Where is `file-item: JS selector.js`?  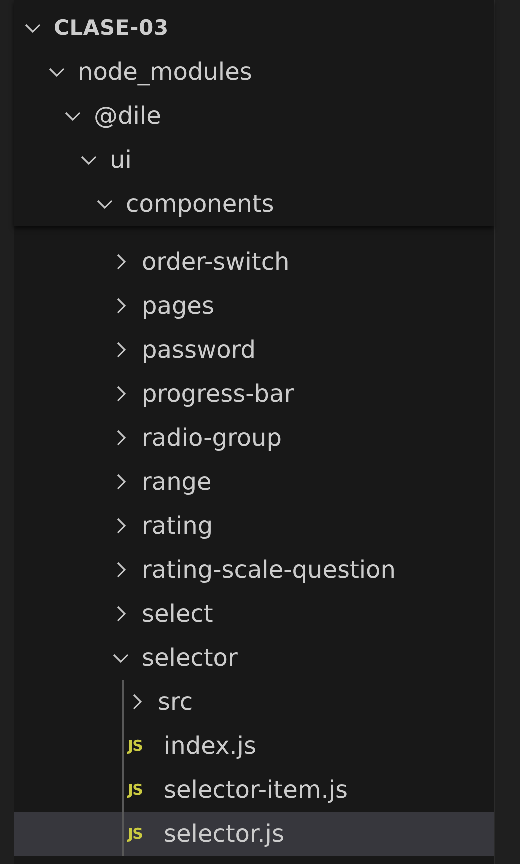 file-item: JS selector.js is located at coordinates (254, 834).